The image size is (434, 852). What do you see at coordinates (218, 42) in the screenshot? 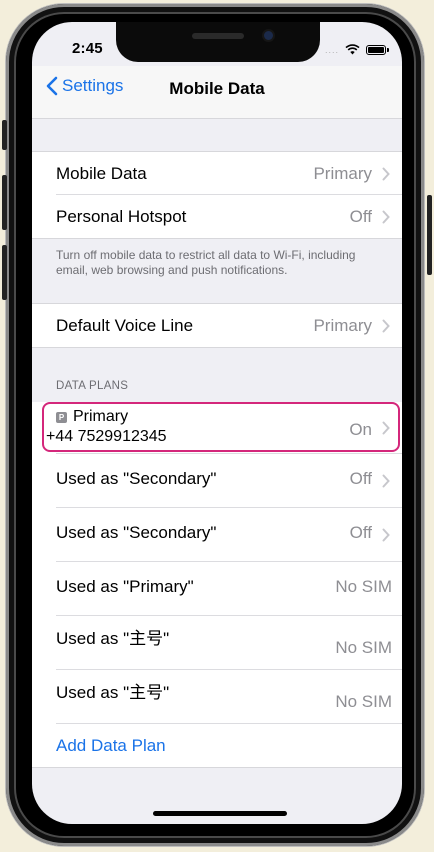
I see `notch` at bounding box center [218, 42].